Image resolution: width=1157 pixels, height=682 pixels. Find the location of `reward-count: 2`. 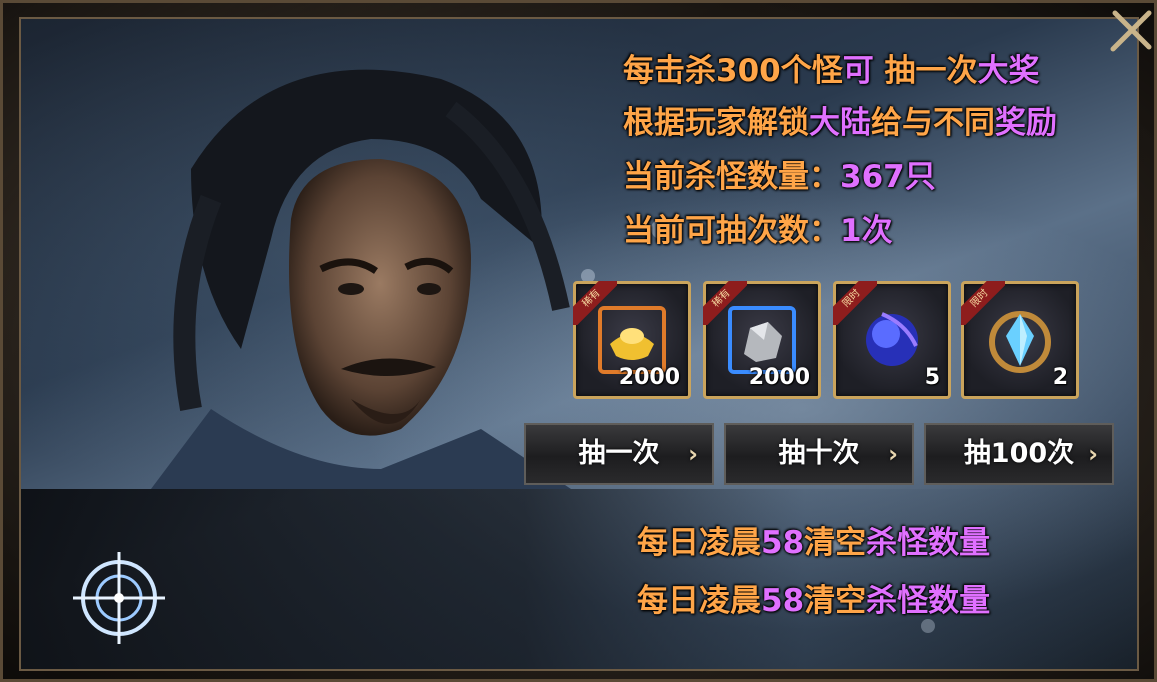

reward-count: 2 is located at coordinates (1060, 377).